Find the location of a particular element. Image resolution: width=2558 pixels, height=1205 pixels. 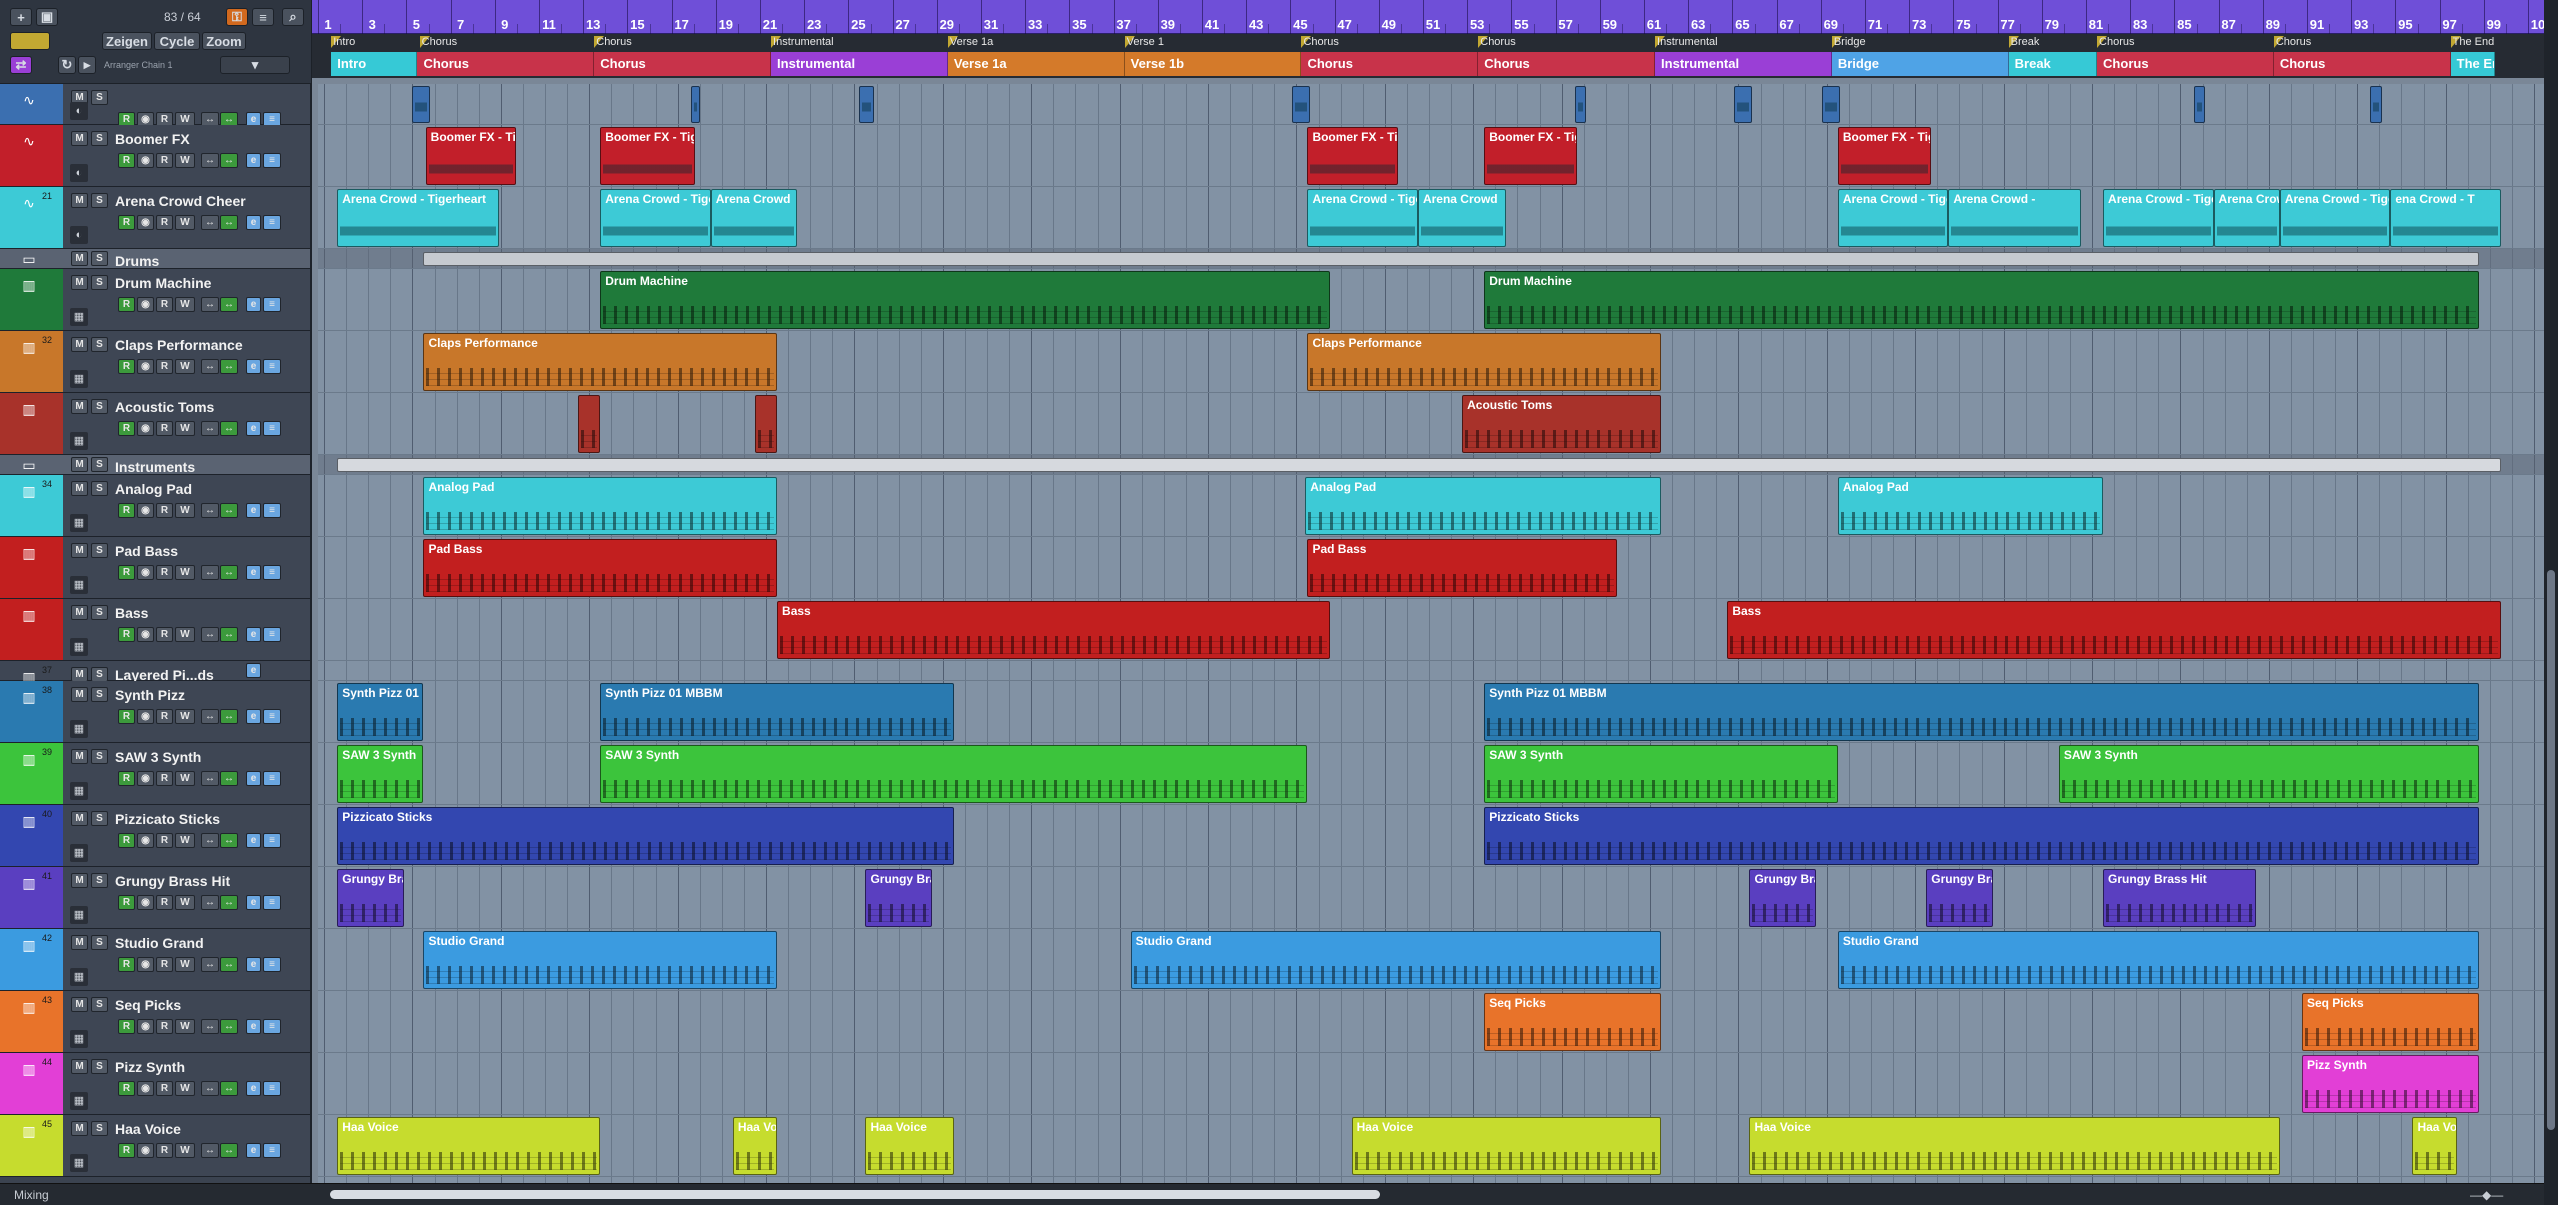

track-header: ▥ 39 M S SAW 3 Synth R ◉ R W ↔ ↔ e ≡ ▦ is located at coordinates (155, 774).